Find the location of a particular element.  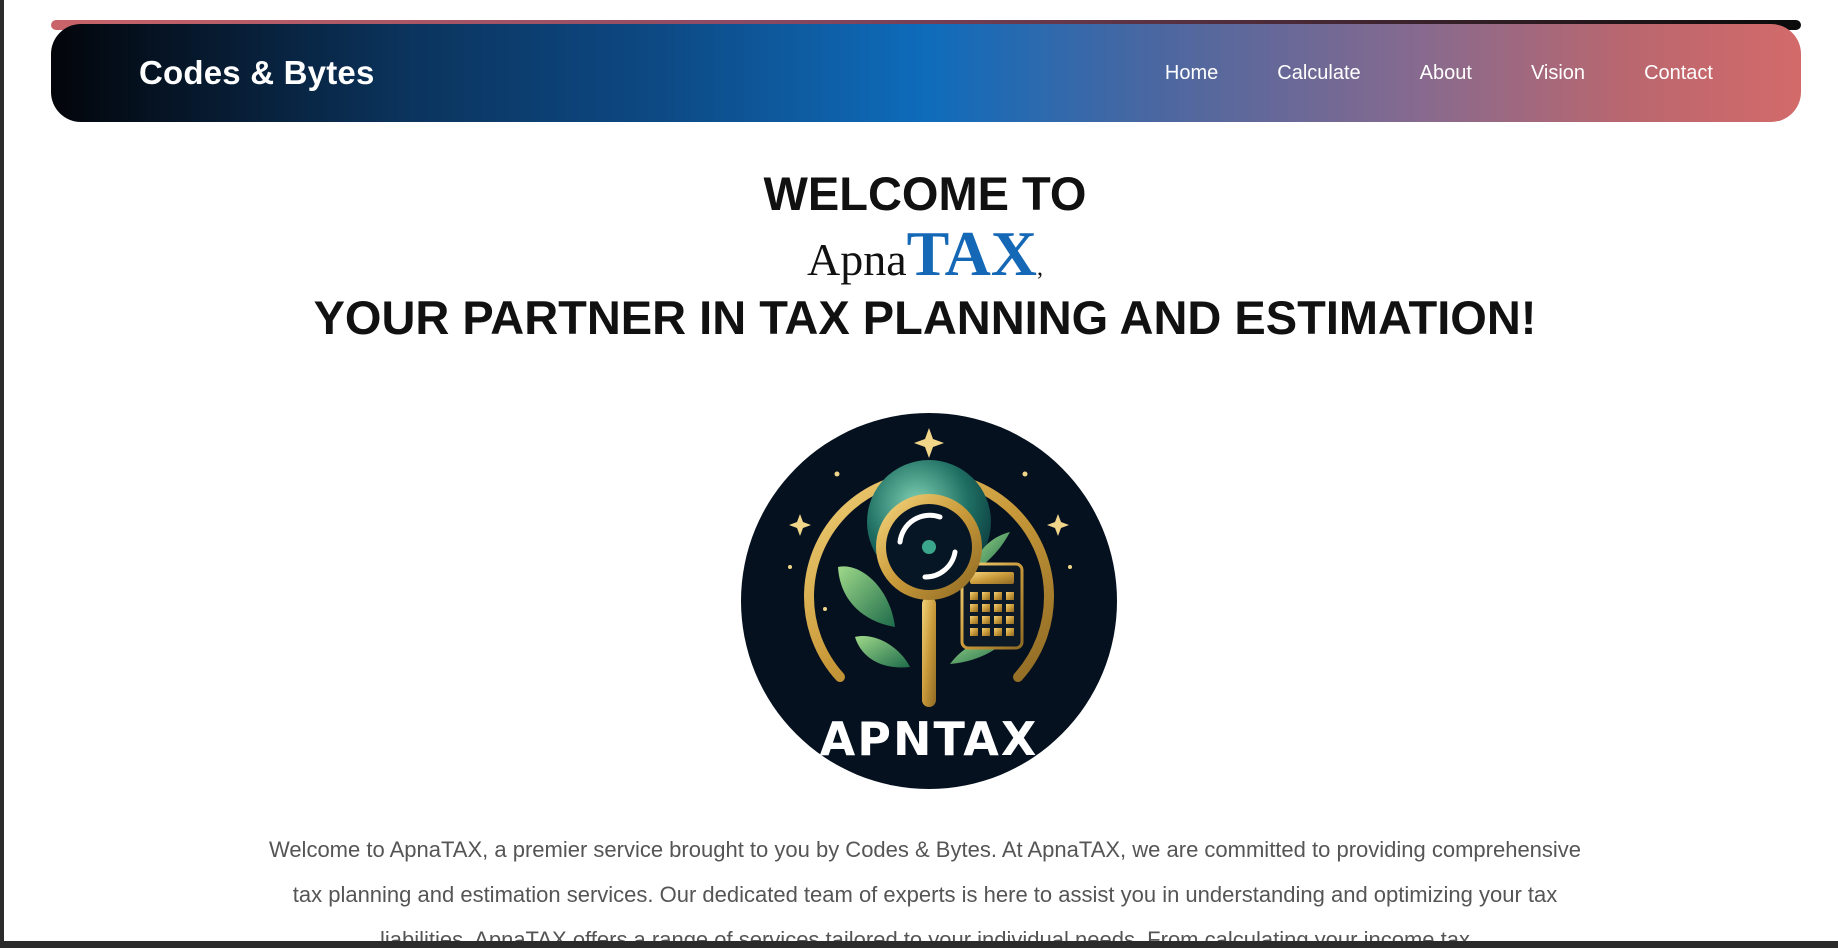

brand-apna: Apna is located at coordinates (856, 259).